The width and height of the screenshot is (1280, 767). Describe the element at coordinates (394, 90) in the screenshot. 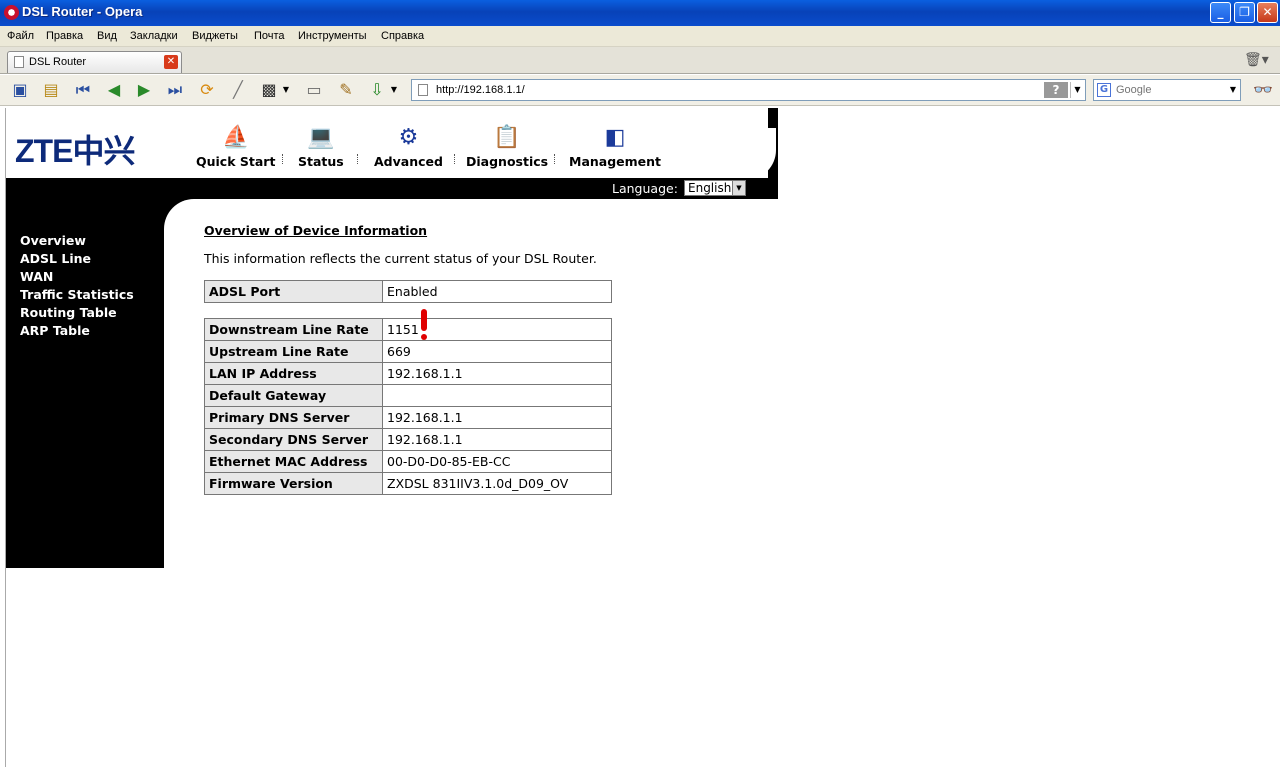

I see `transfers-dropdown-icon: ▼` at that location.